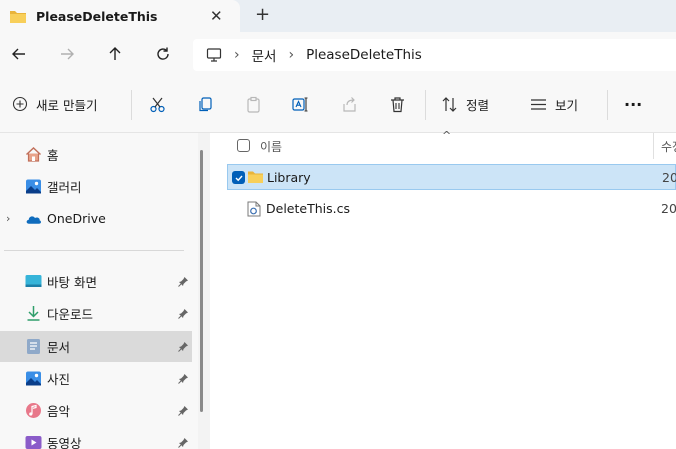  I want to click on tab-please-delete-this: PleaseDeleteThis ✕, so click(120, 16).